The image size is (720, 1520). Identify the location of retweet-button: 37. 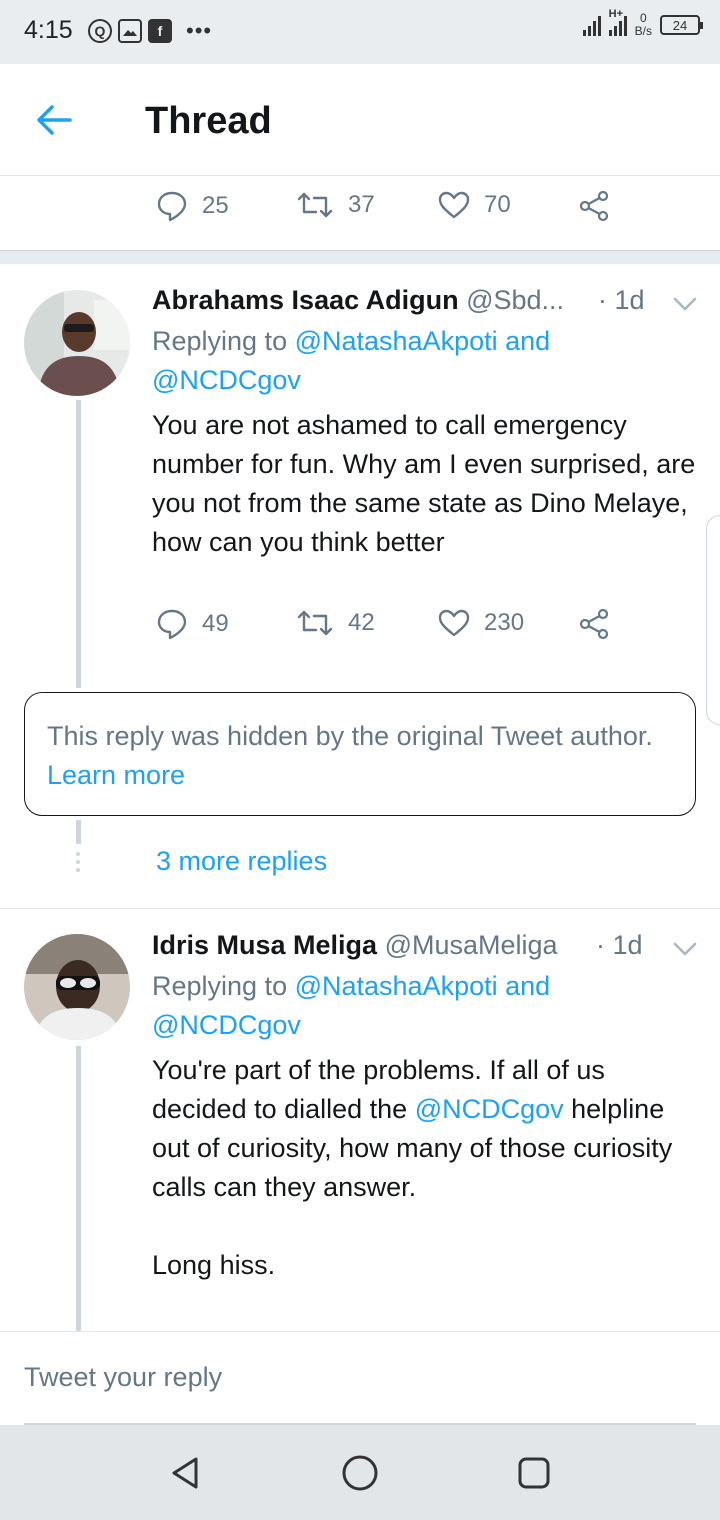
(335, 205).